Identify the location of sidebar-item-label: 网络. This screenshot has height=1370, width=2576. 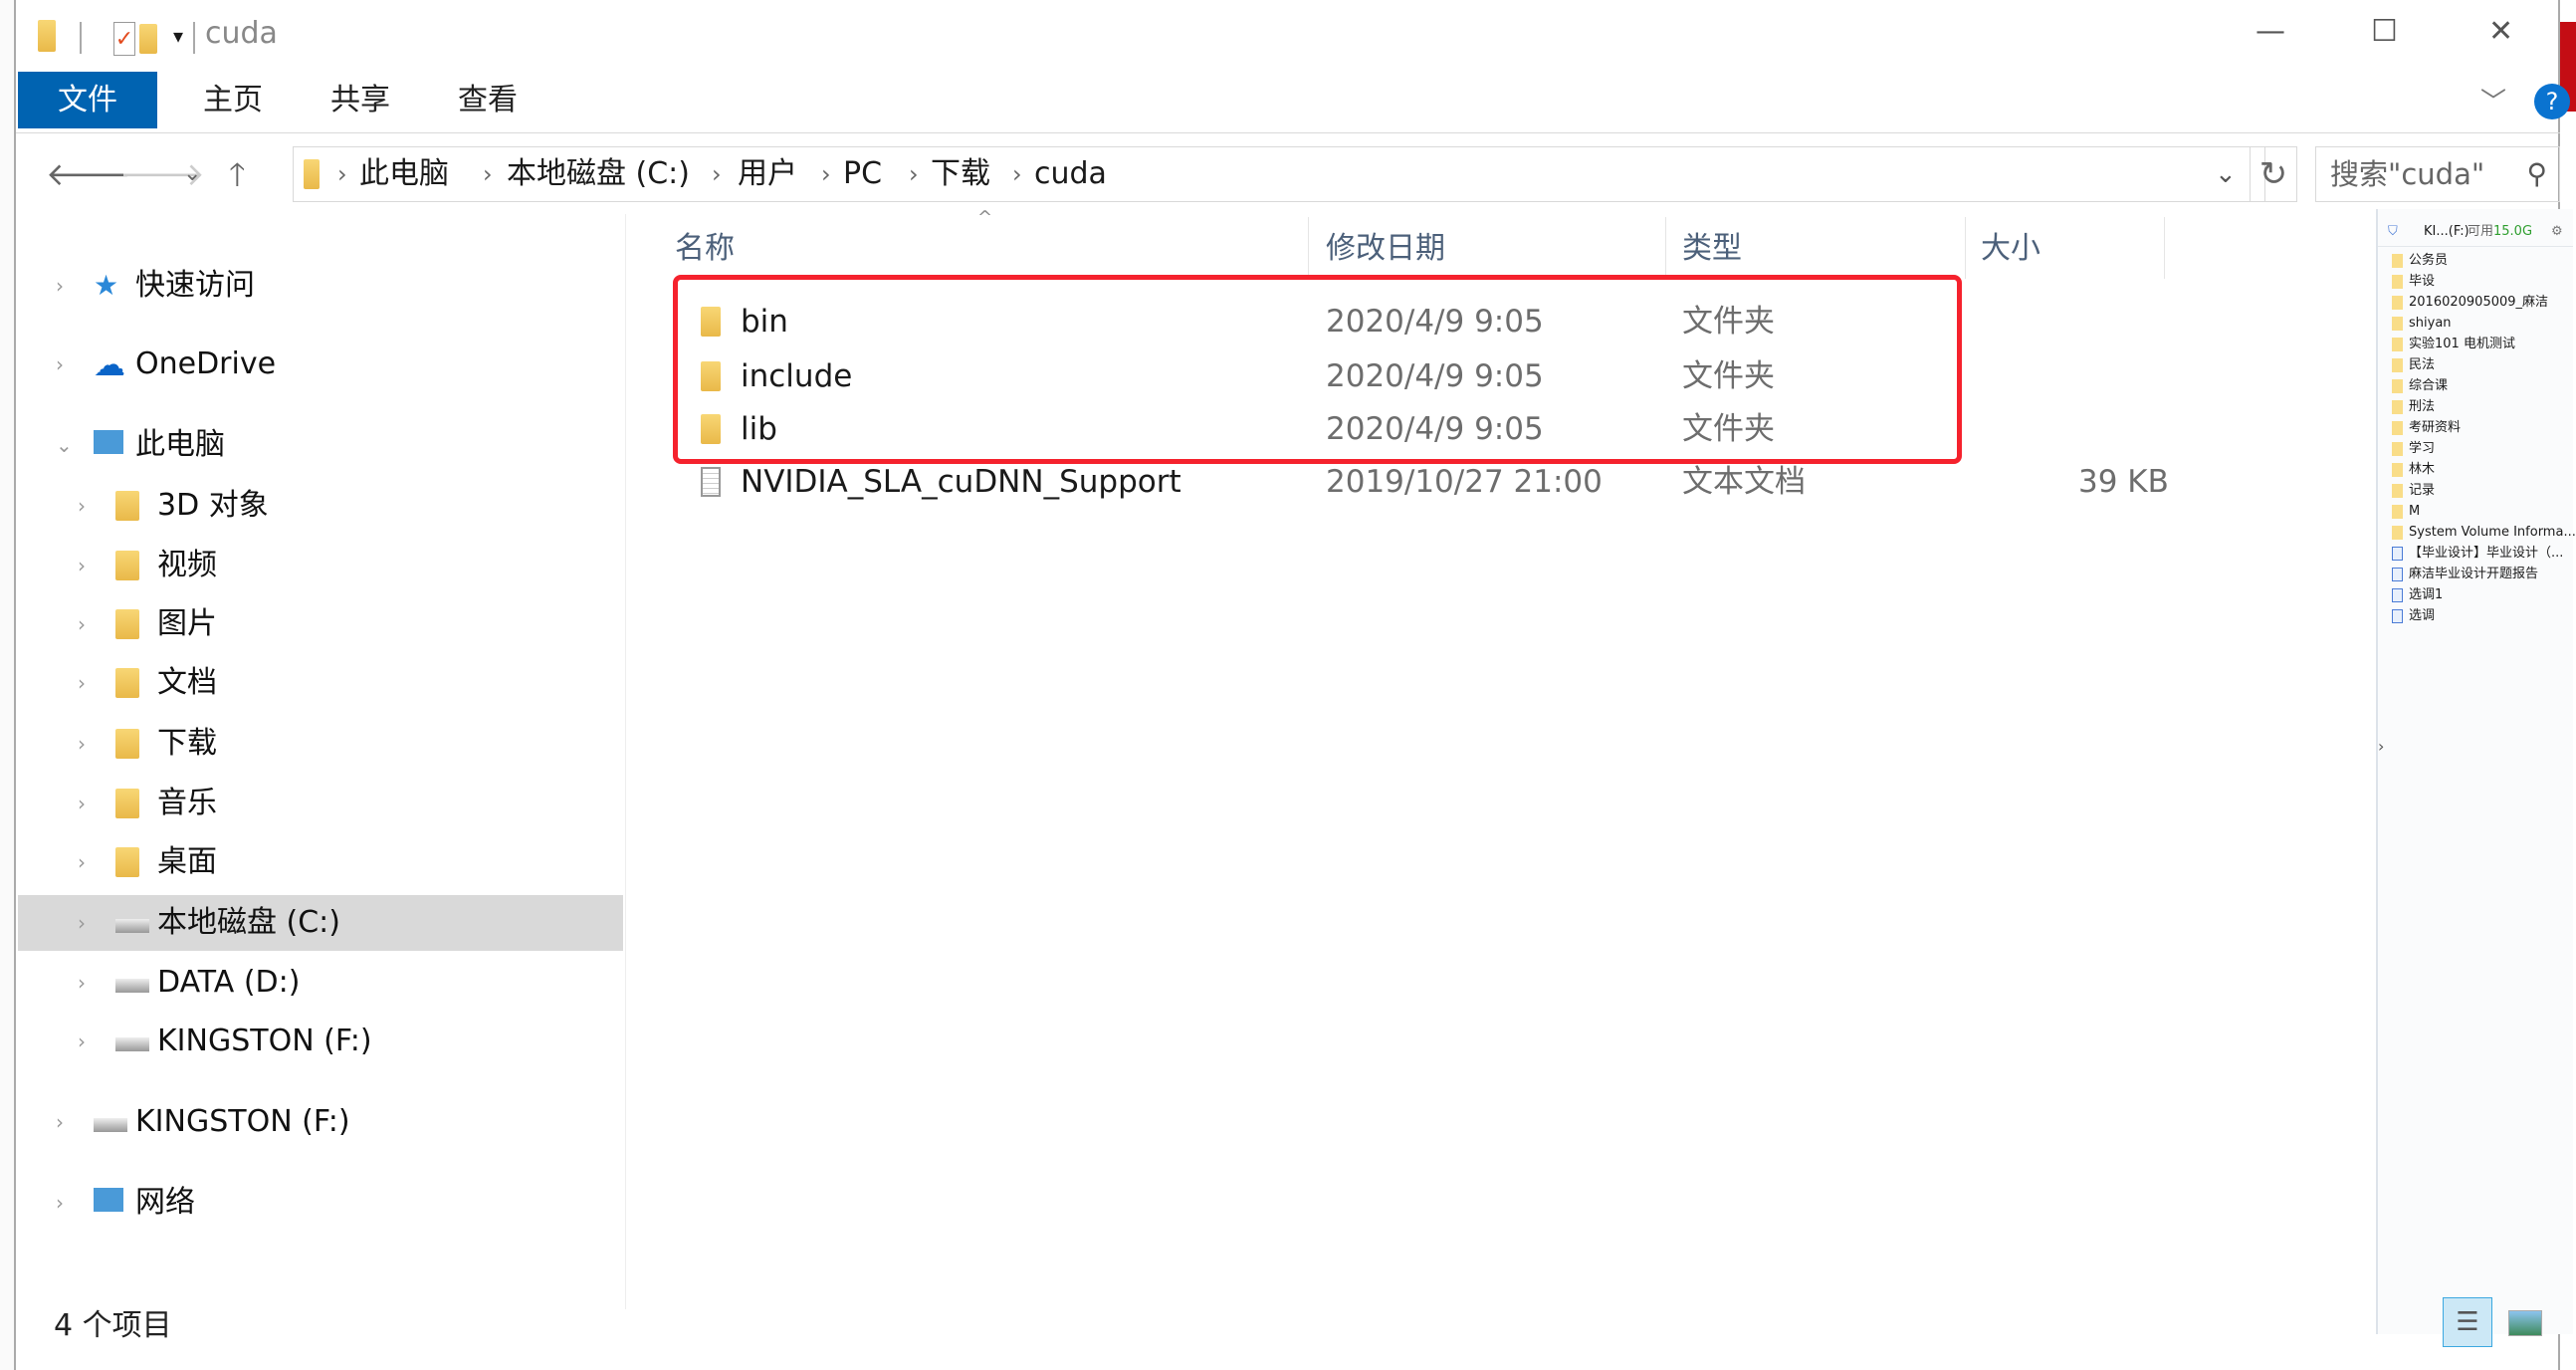
(165, 1203).